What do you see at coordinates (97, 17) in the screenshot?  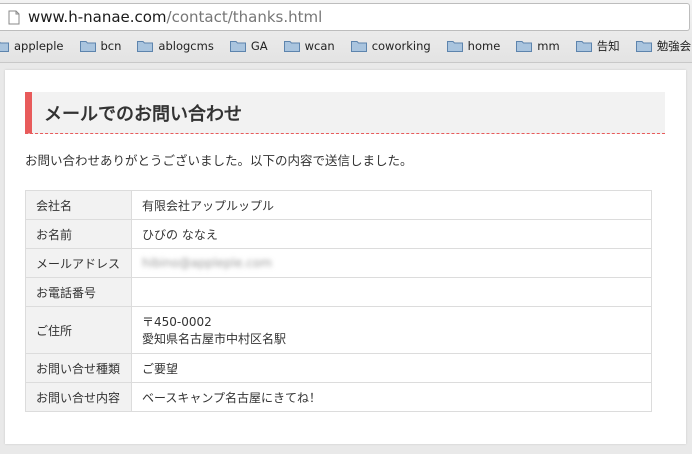 I see `url-domain: www.h-nanae.com` at bounding box center [97, 17].